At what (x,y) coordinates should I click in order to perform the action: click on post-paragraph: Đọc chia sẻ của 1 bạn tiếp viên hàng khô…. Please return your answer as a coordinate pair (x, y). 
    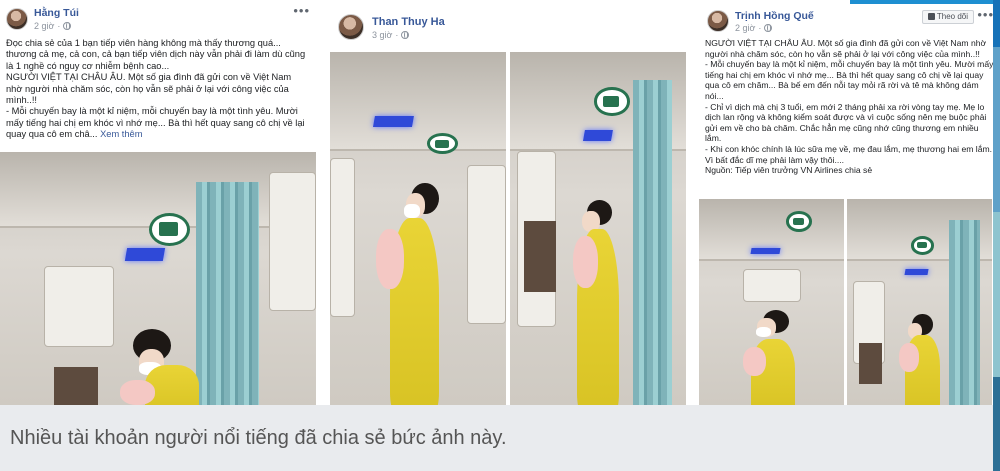
    Looking at the image, I should click on (156, 54).